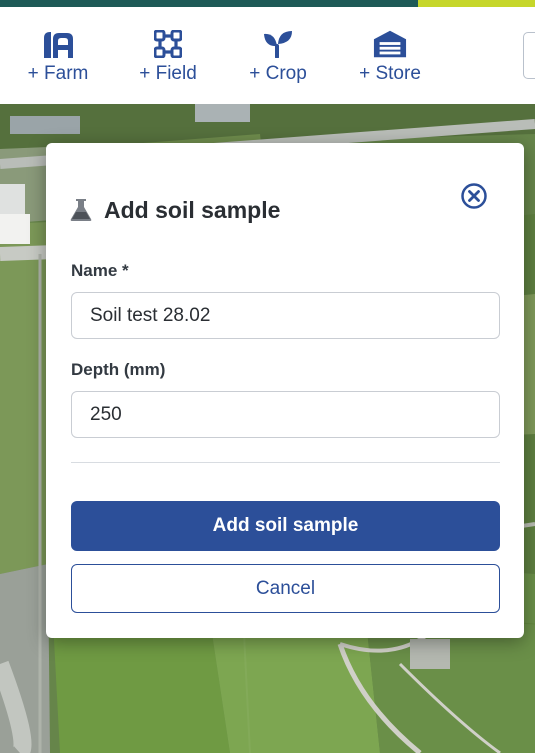  Describe the element at coordinates (285, 588) in the screenshot. I see `cancel-button: Cancel` at that location.